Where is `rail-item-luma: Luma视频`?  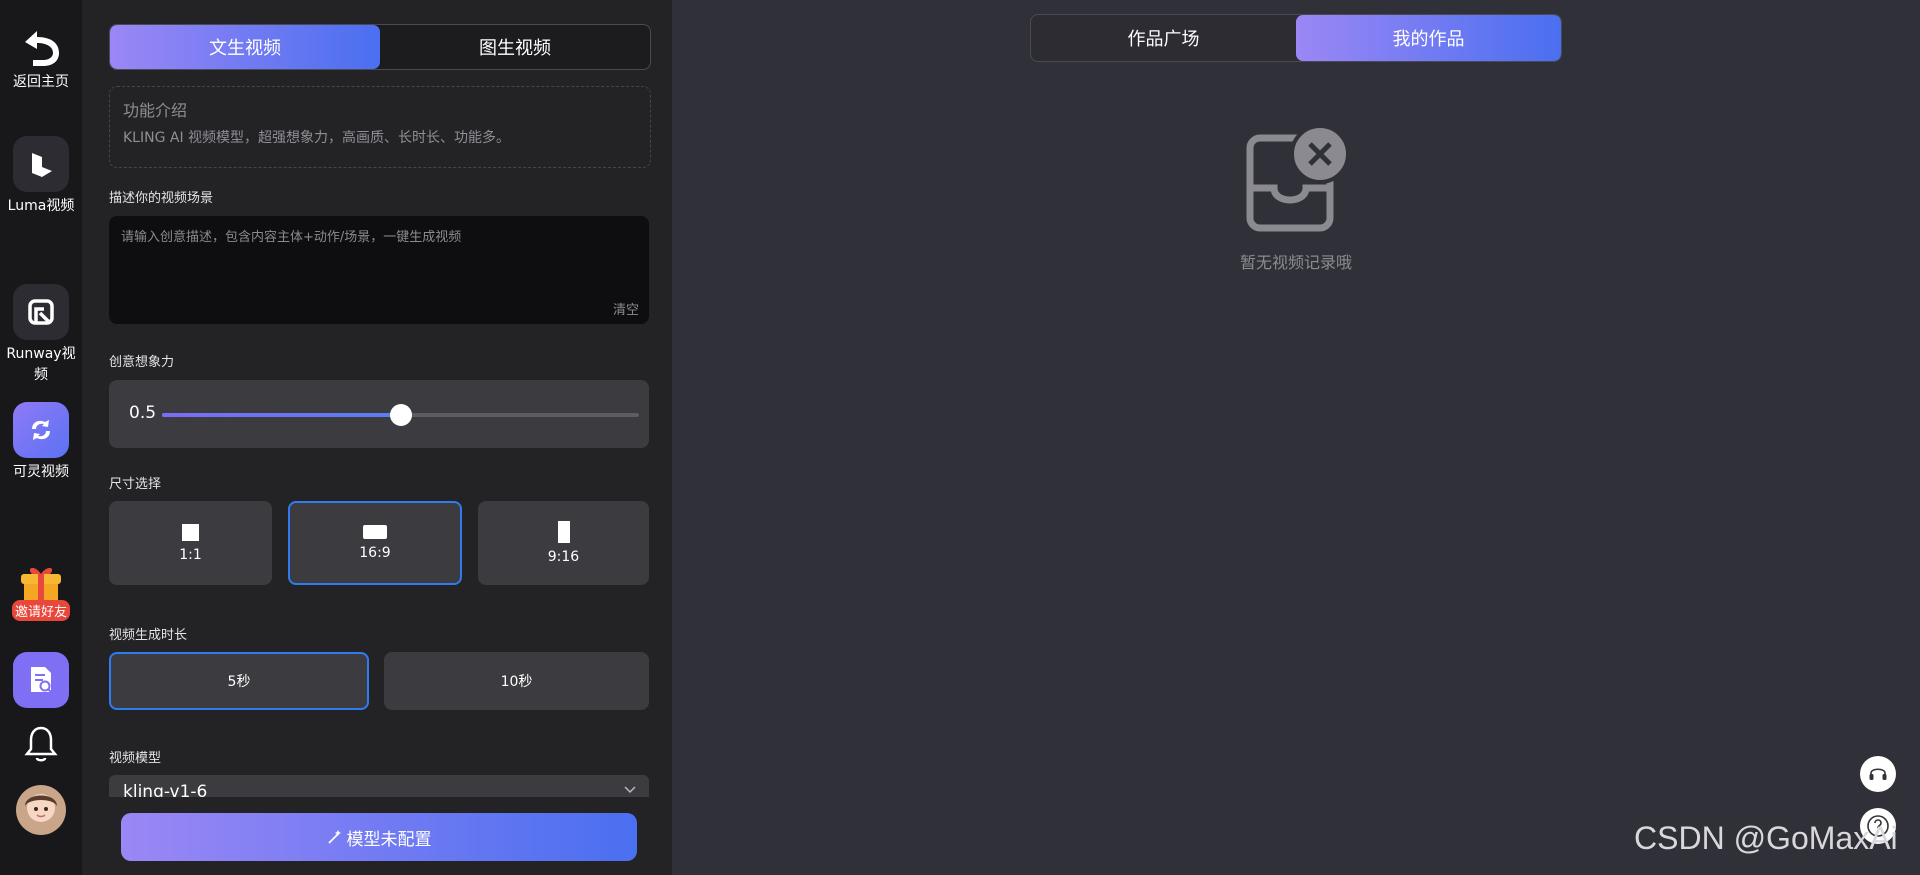 rail-item-luma: Luma视频 is located at coordinates (41, 176).